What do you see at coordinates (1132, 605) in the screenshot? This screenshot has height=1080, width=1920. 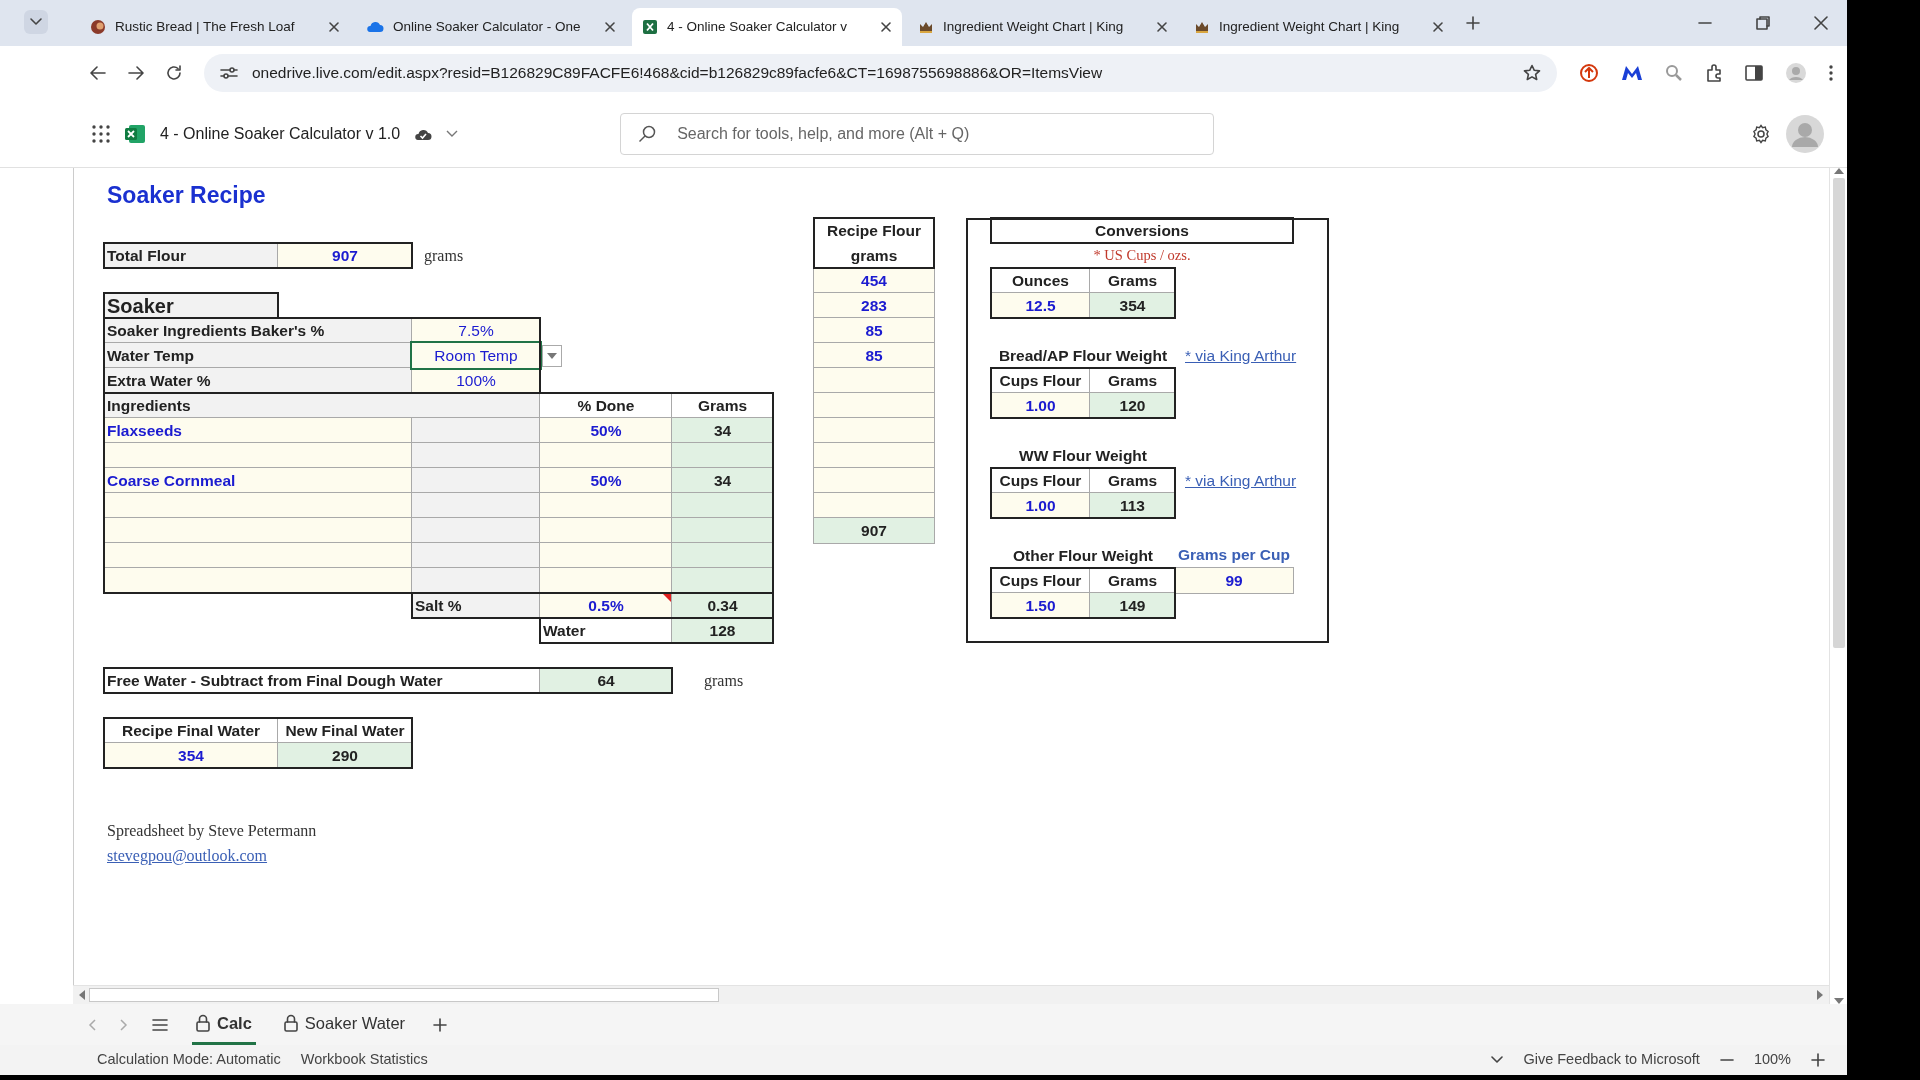 I see `sheet-cell: 149` at bounding box center [1132, 605].